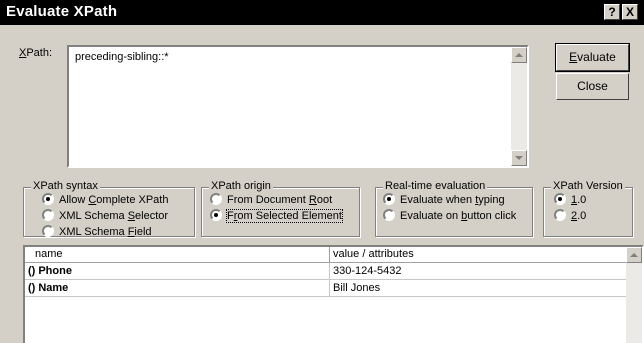 The height and width of the screenshot is (343, 644). What do you see at coordinates (592, 86) in the screenshot?
I see `close-button: Close` at bounding box center [592, 86].